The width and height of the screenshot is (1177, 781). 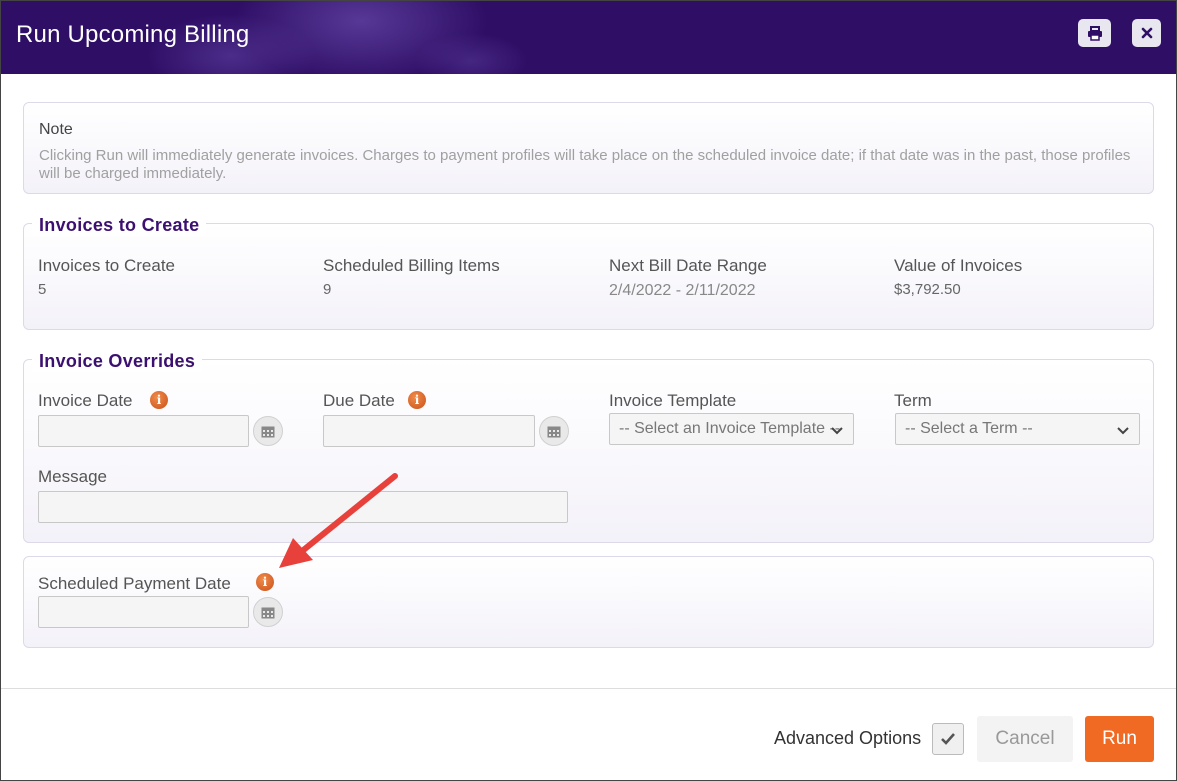 I want to click on invoices-to-create-label: Invoices to Create, so click(x=107, y=265).